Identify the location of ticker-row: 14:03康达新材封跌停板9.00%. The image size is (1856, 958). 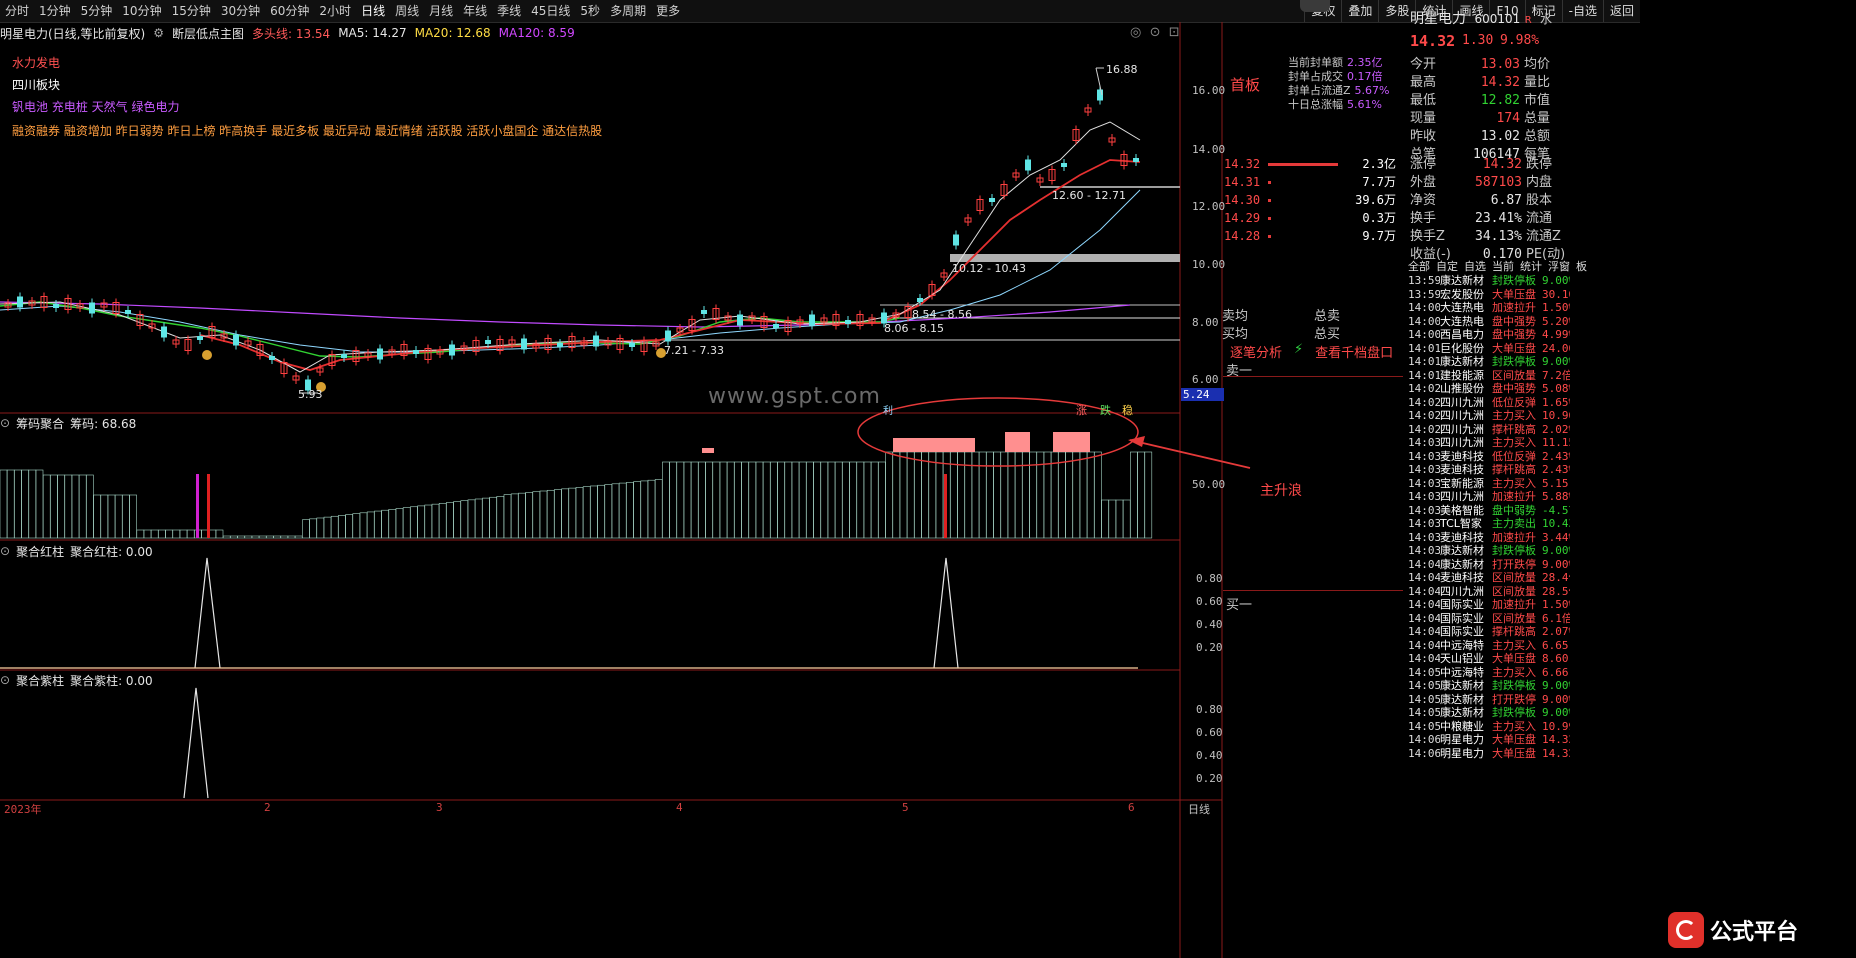
(1489, 551).